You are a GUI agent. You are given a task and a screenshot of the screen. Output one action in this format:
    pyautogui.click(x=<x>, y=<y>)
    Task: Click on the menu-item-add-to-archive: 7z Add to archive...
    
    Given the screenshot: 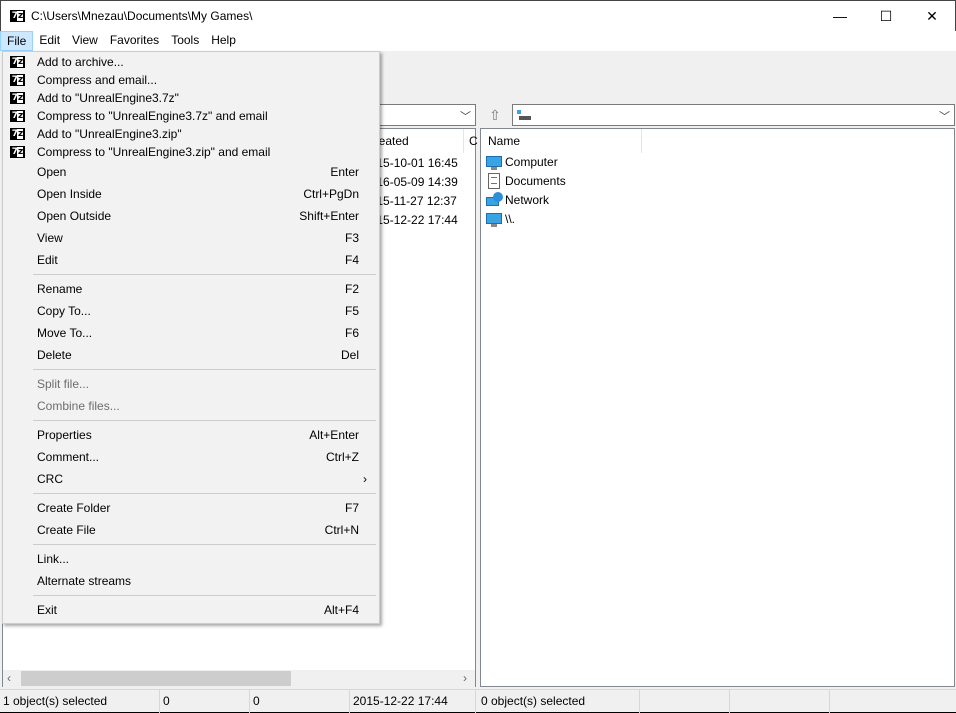 What is the action you would take?
    pyautogui.click(x=191, y=62)
    